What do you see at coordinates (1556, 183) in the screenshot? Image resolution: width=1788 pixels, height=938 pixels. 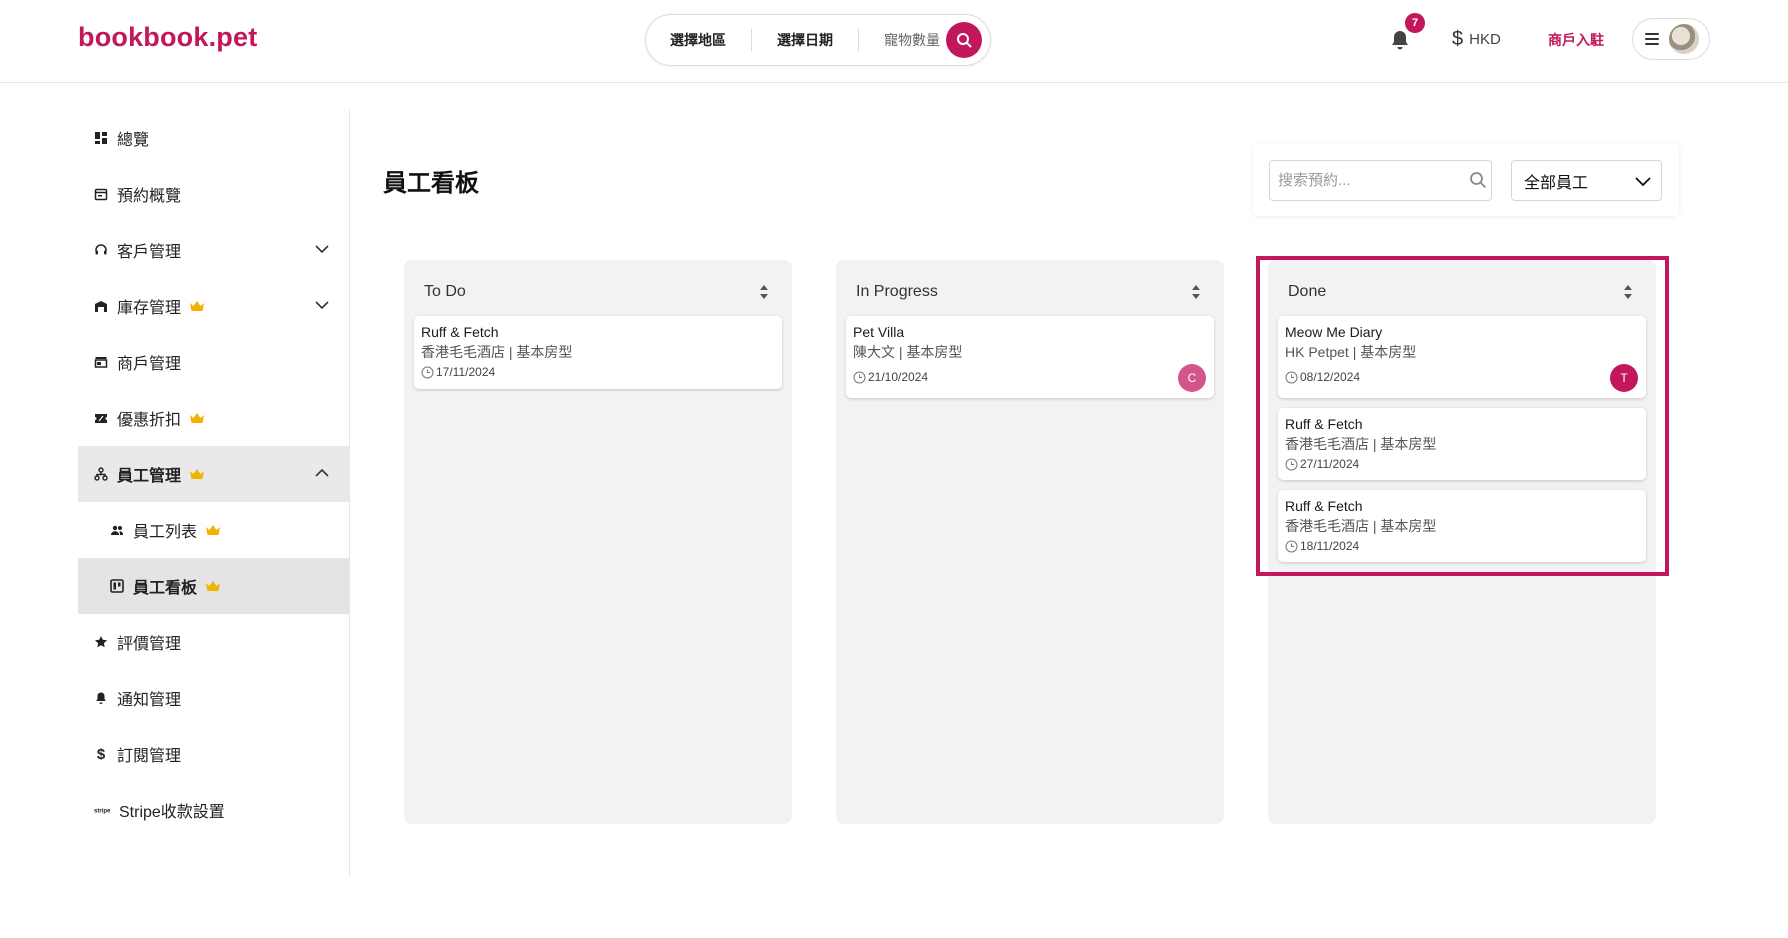 I see `staff-filter-value: 全部員工` at bounding box center [1556, 183].